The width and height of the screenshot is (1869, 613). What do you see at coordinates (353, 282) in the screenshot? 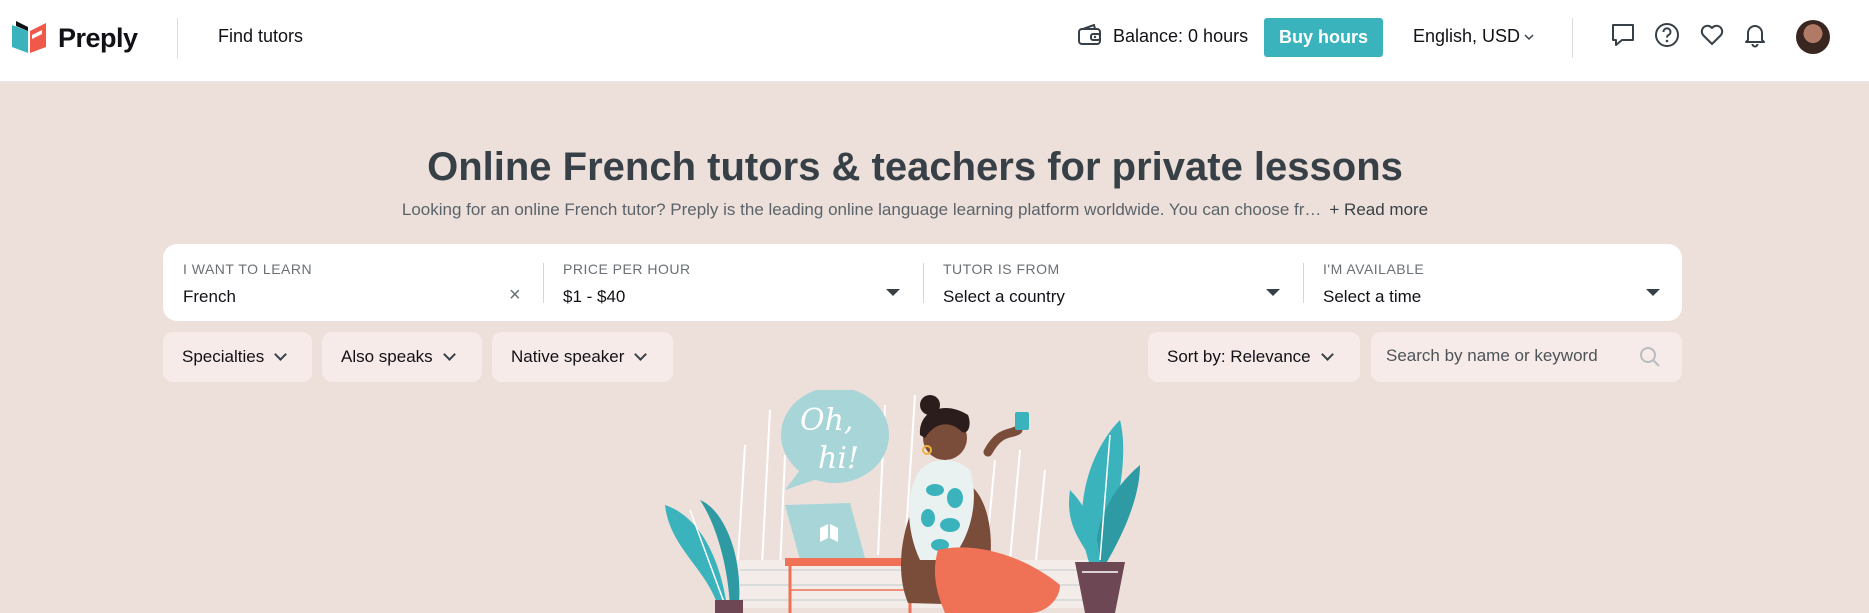
I see `learn-language-field: I WANT TO LEARN French ×` at bounding box center [353, 282].